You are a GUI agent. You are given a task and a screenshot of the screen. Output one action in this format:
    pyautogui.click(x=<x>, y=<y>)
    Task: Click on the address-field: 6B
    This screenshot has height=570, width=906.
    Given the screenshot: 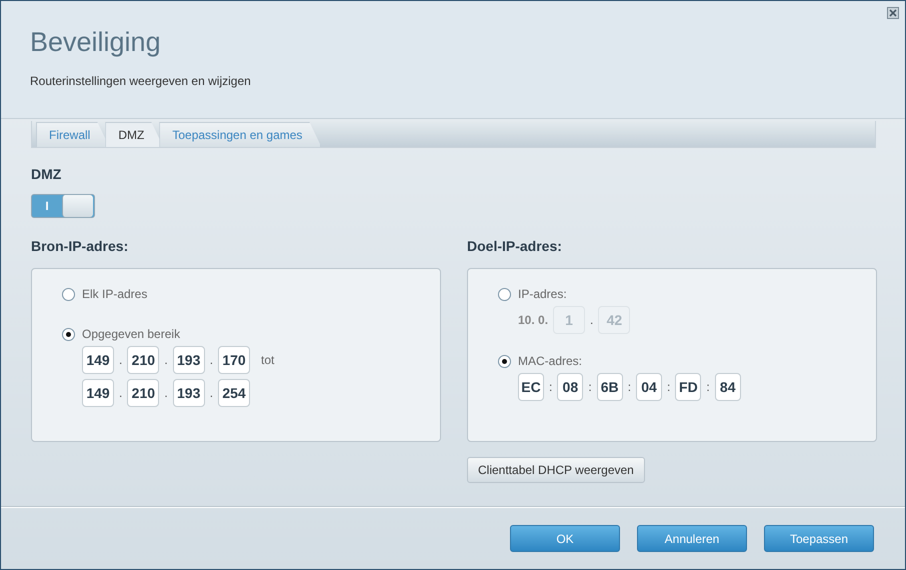 What is the action you would take?
    pyautogui.click(x=609, y=387)
    